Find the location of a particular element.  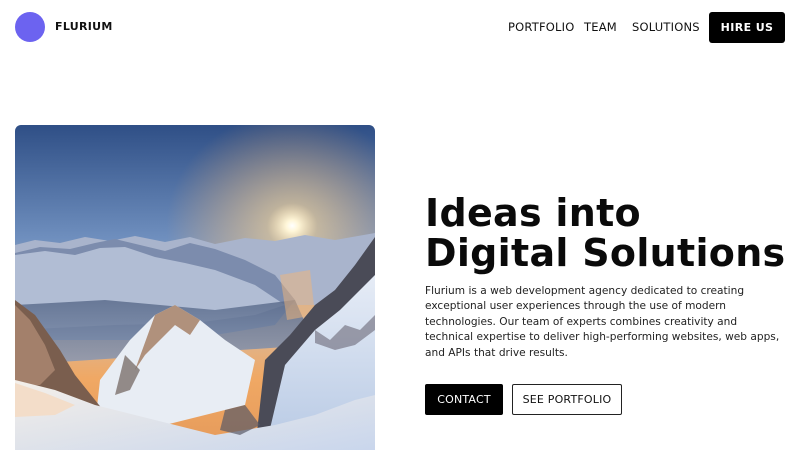

hero-headline: Ideas into Digital Solutions is located at coordinates (610, 233).